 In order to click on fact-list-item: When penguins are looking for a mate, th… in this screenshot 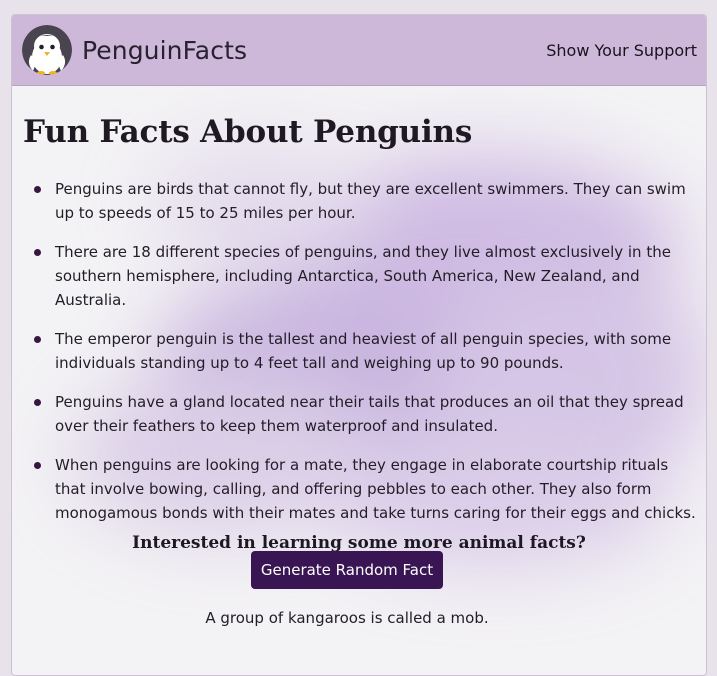, I will do `click(359, 489)`.